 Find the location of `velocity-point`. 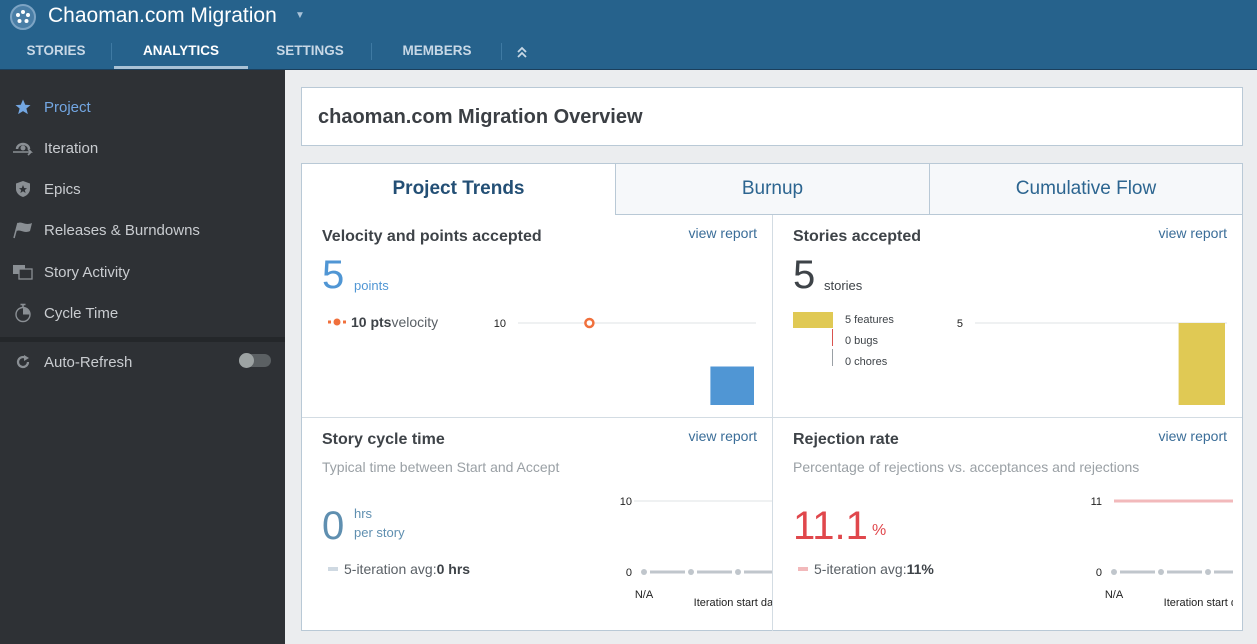

velocity-point is located at coordinates (589, 323).